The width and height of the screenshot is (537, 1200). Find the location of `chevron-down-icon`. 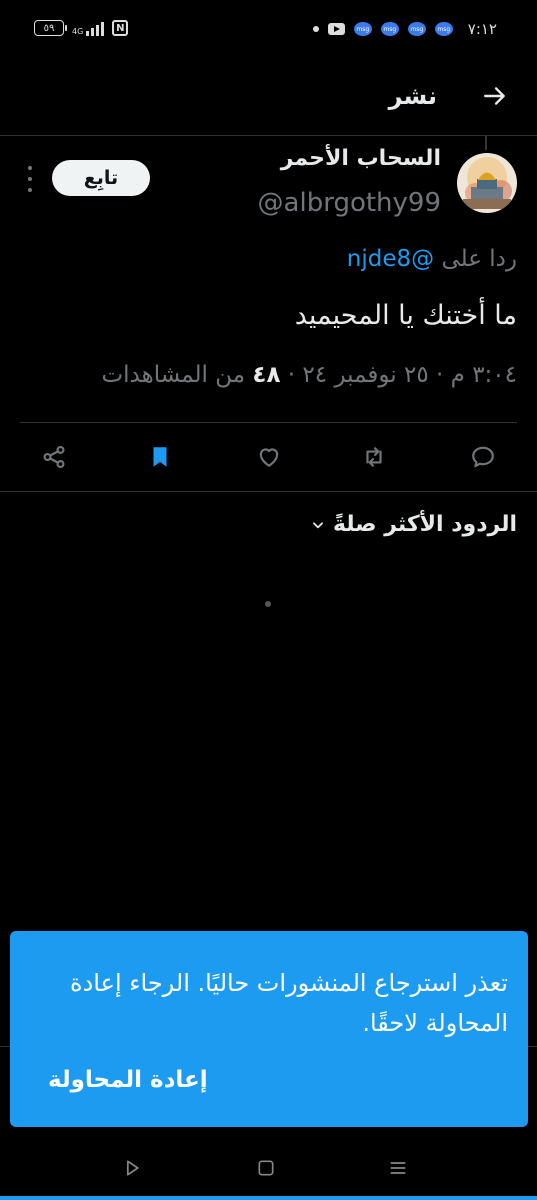

chevron-down-icon is located at coordinates (318, 524).